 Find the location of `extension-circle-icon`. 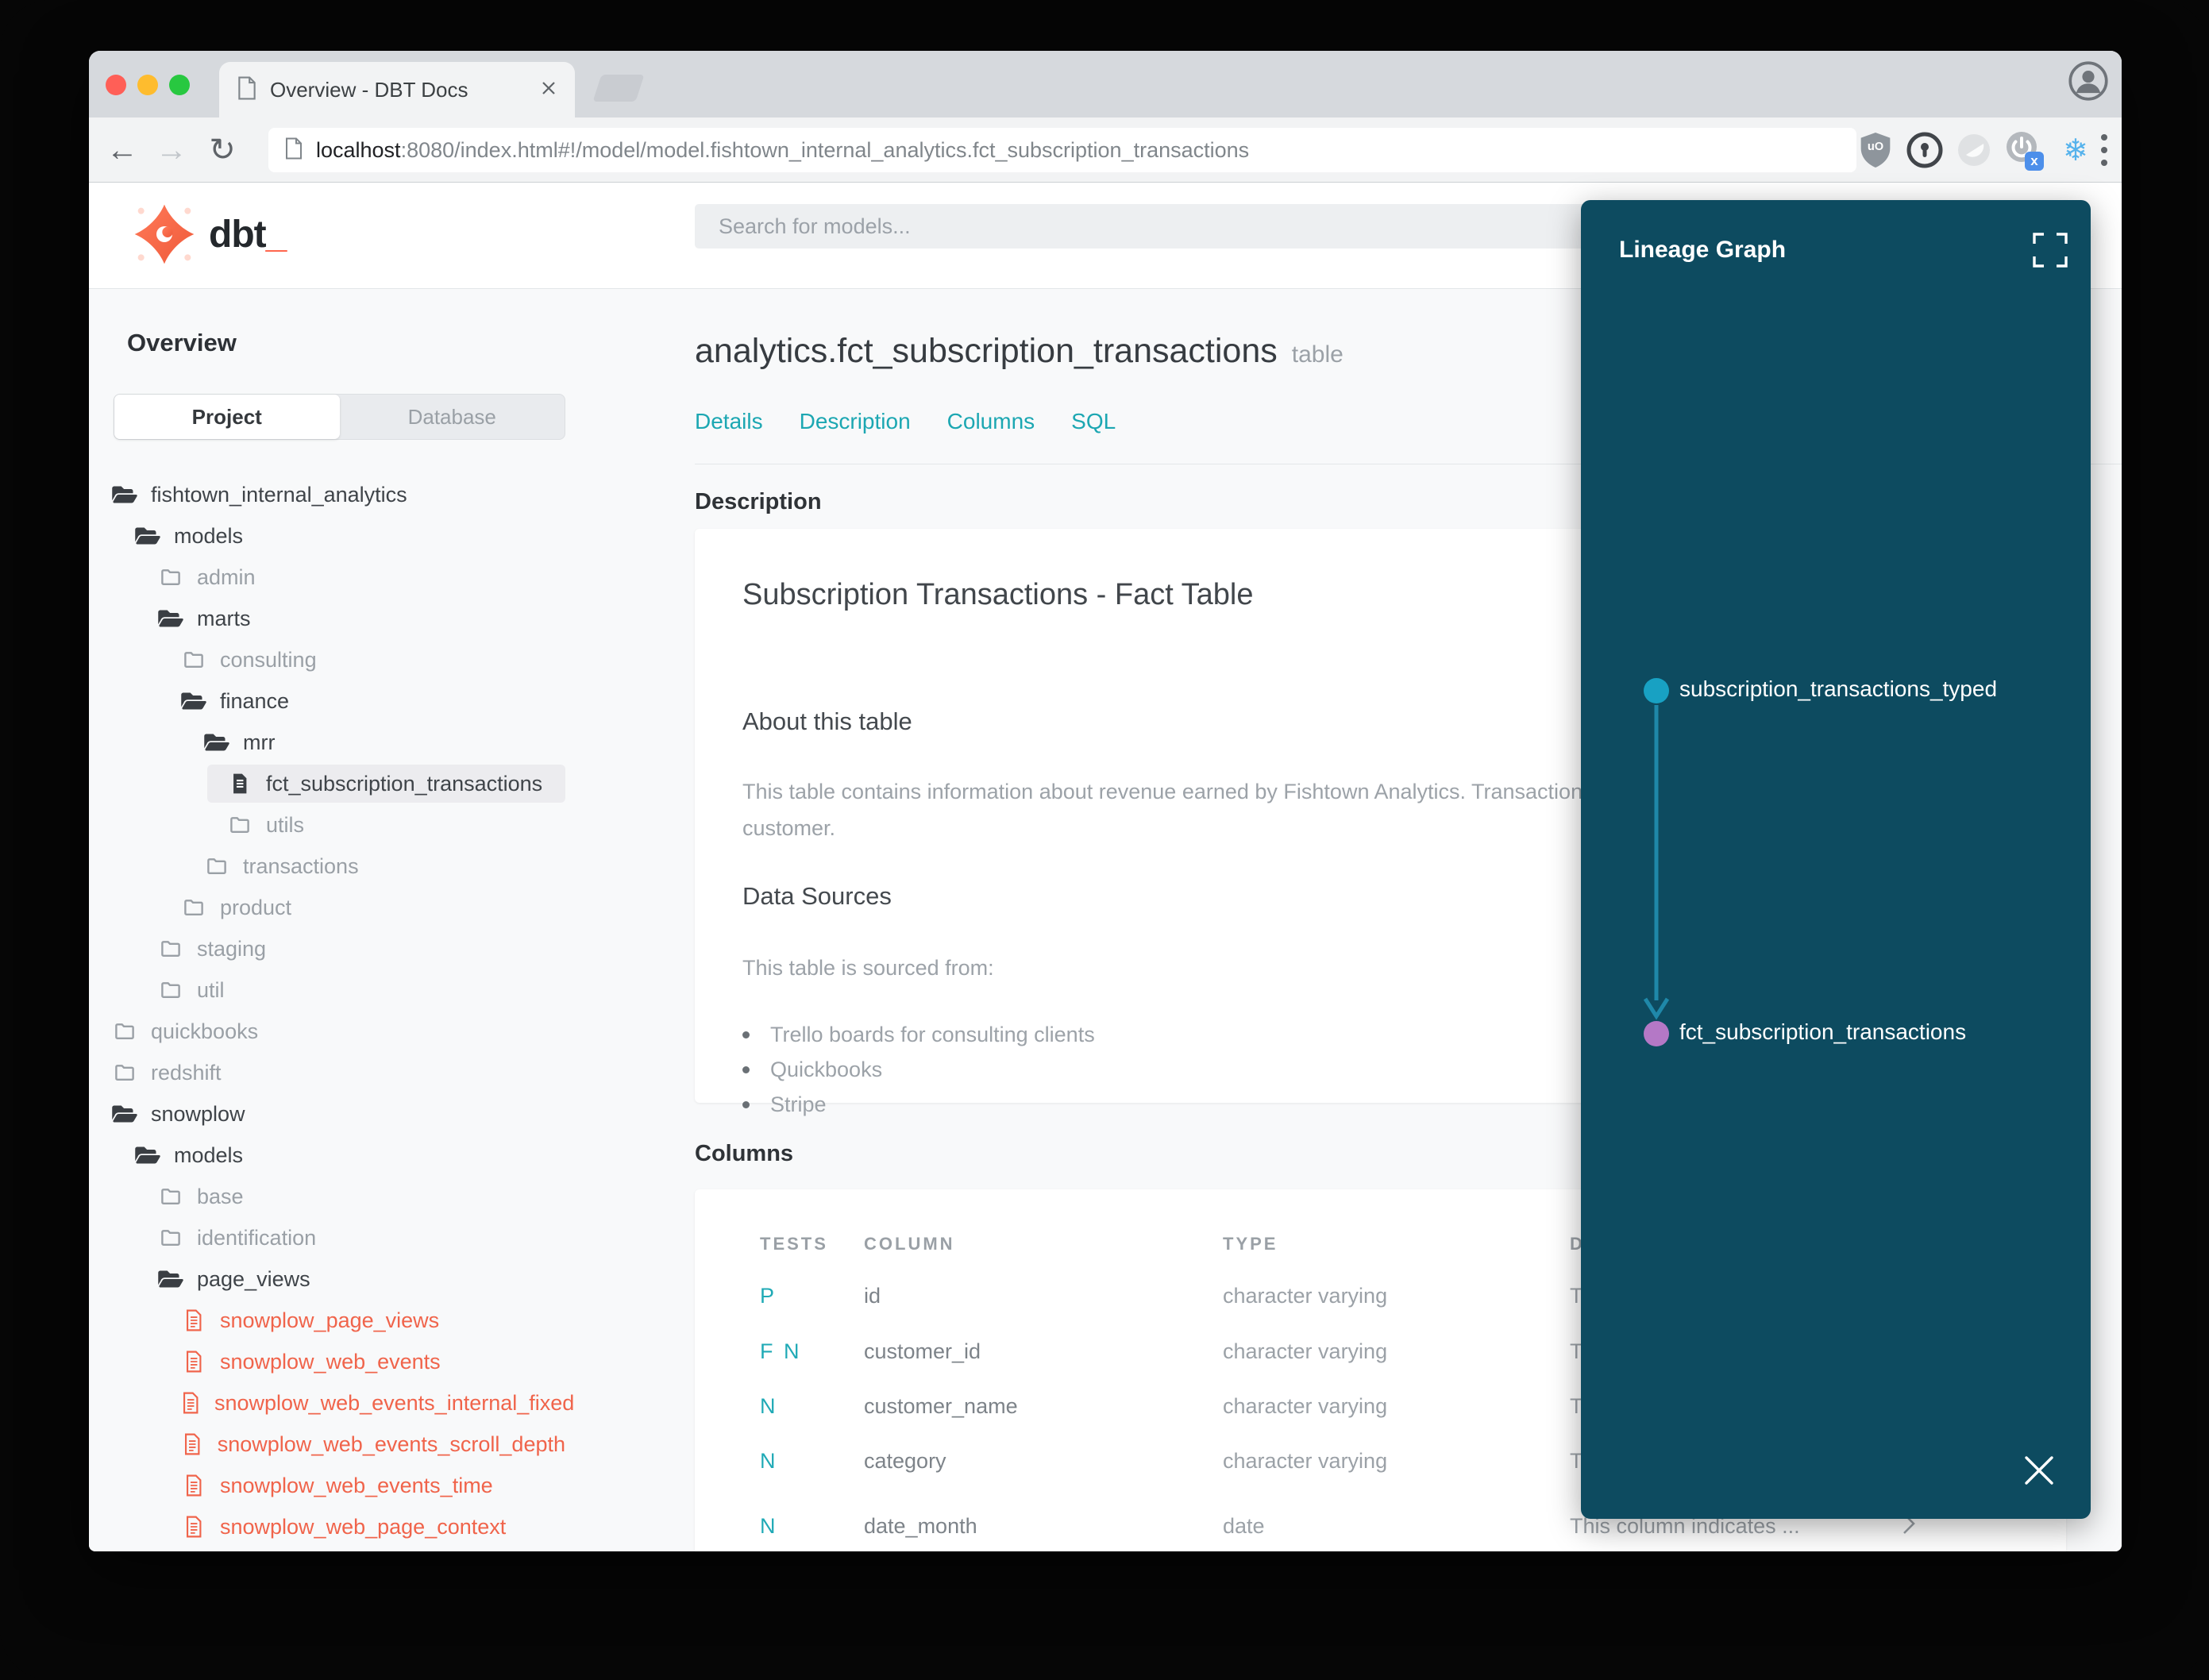

extension-circle-icon is located at coordinates (1974, 150).